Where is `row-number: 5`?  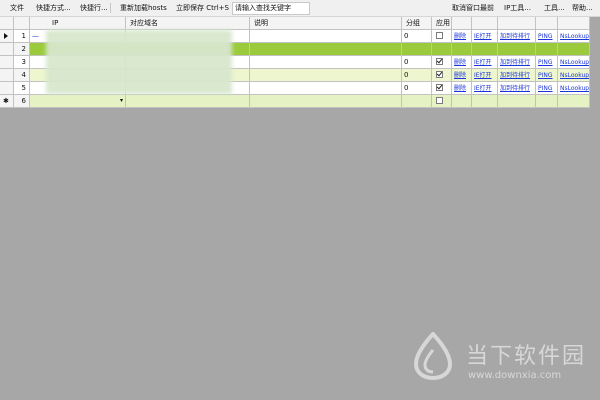 row-number: 5 is located at coordinates (22, 88).